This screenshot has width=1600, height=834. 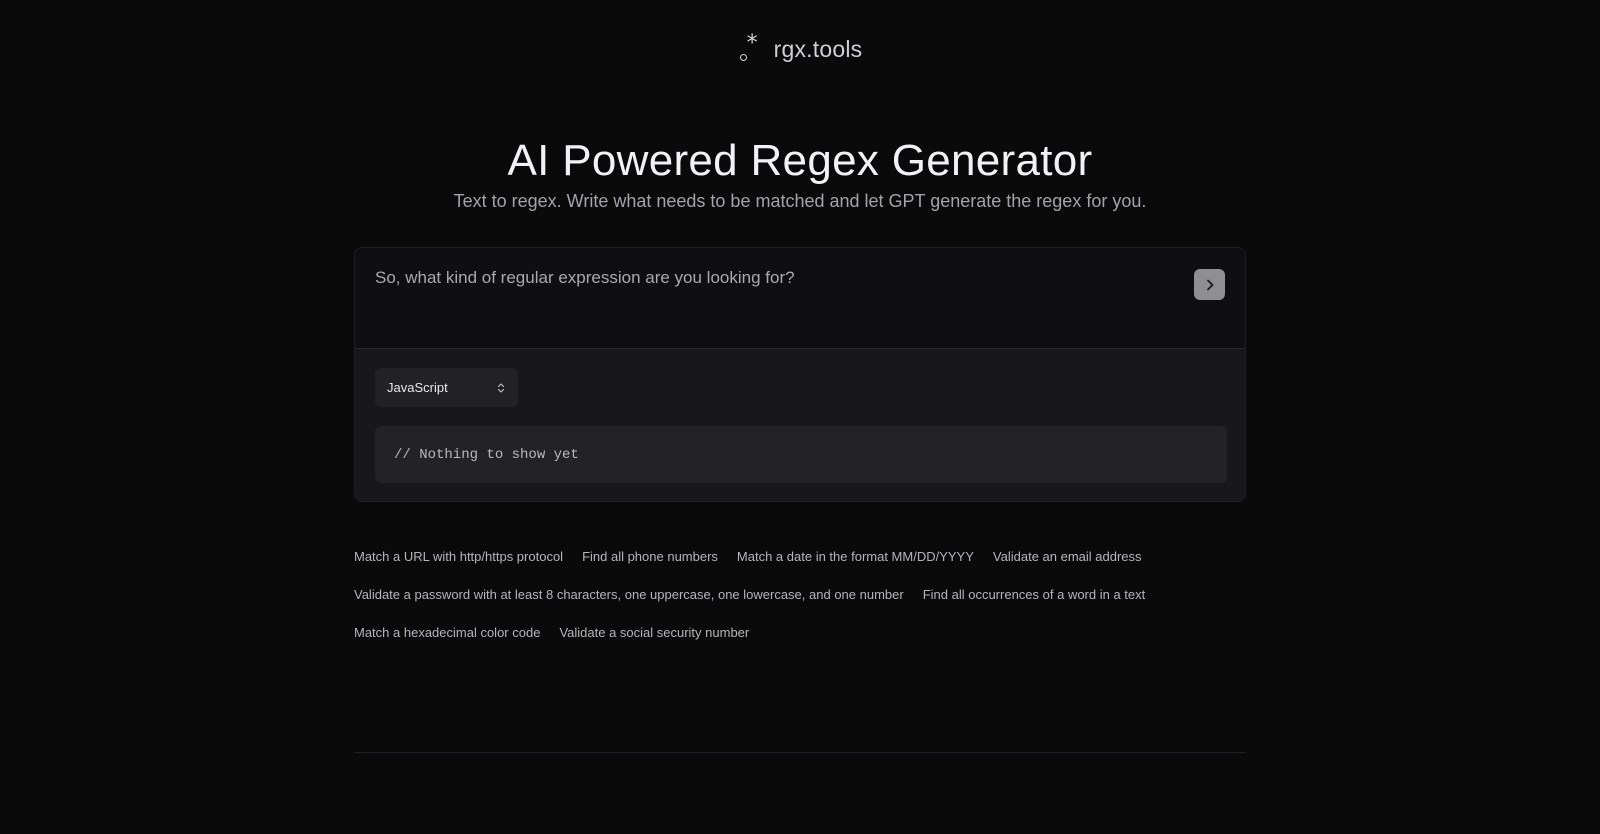 I want to click on brand-name: rgx.tools, so click(x=818, y=49).